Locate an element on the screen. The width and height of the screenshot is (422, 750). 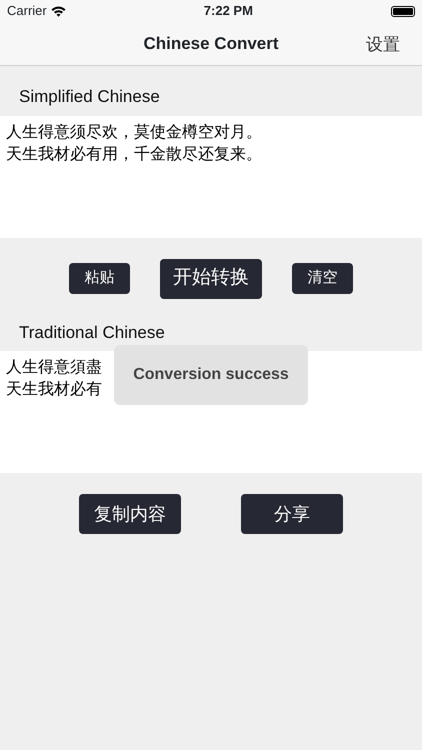
carrier-label: Carrier is located at coordinates (27, 11).